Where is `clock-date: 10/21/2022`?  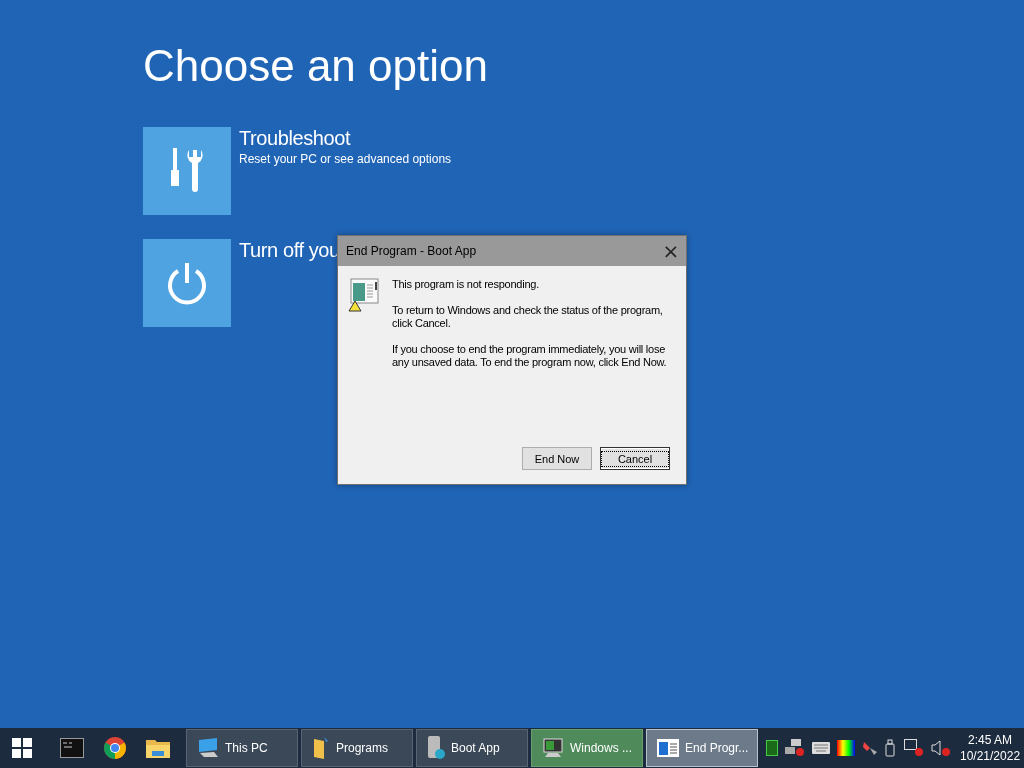
clock-date: 10/21/2022 is located at coordinates (990, 756).